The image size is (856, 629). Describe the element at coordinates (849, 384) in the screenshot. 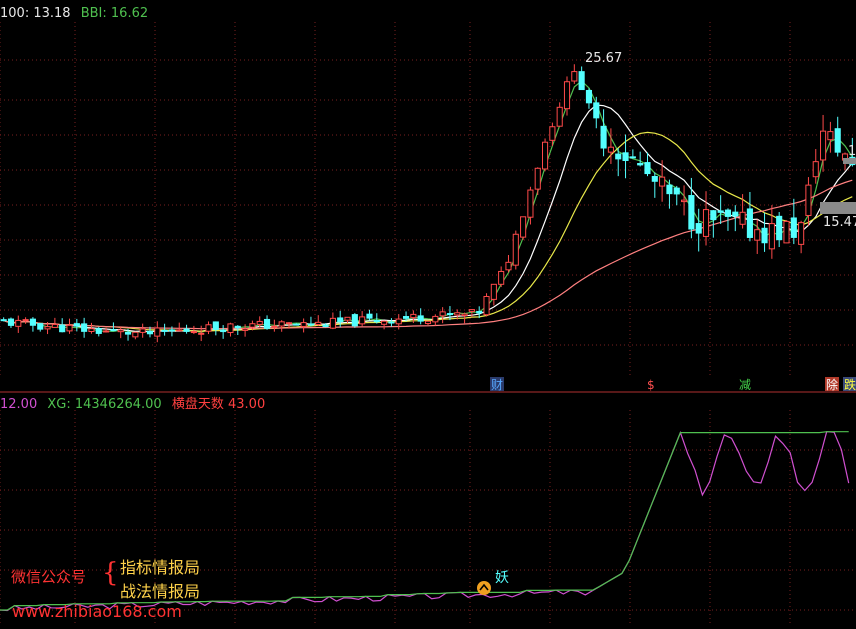

I see `event-tag: 跌` at that location.